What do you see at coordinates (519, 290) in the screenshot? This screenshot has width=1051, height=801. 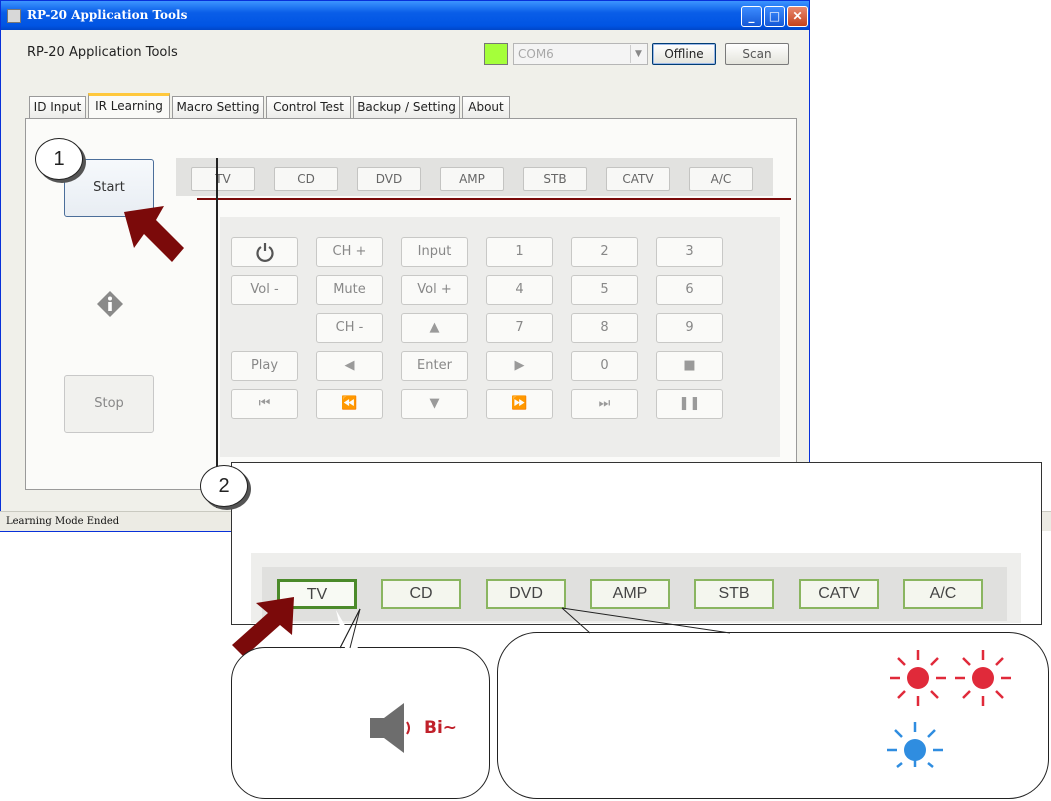 I see `digit-4-key: 4` at bounding box center [519, 290].